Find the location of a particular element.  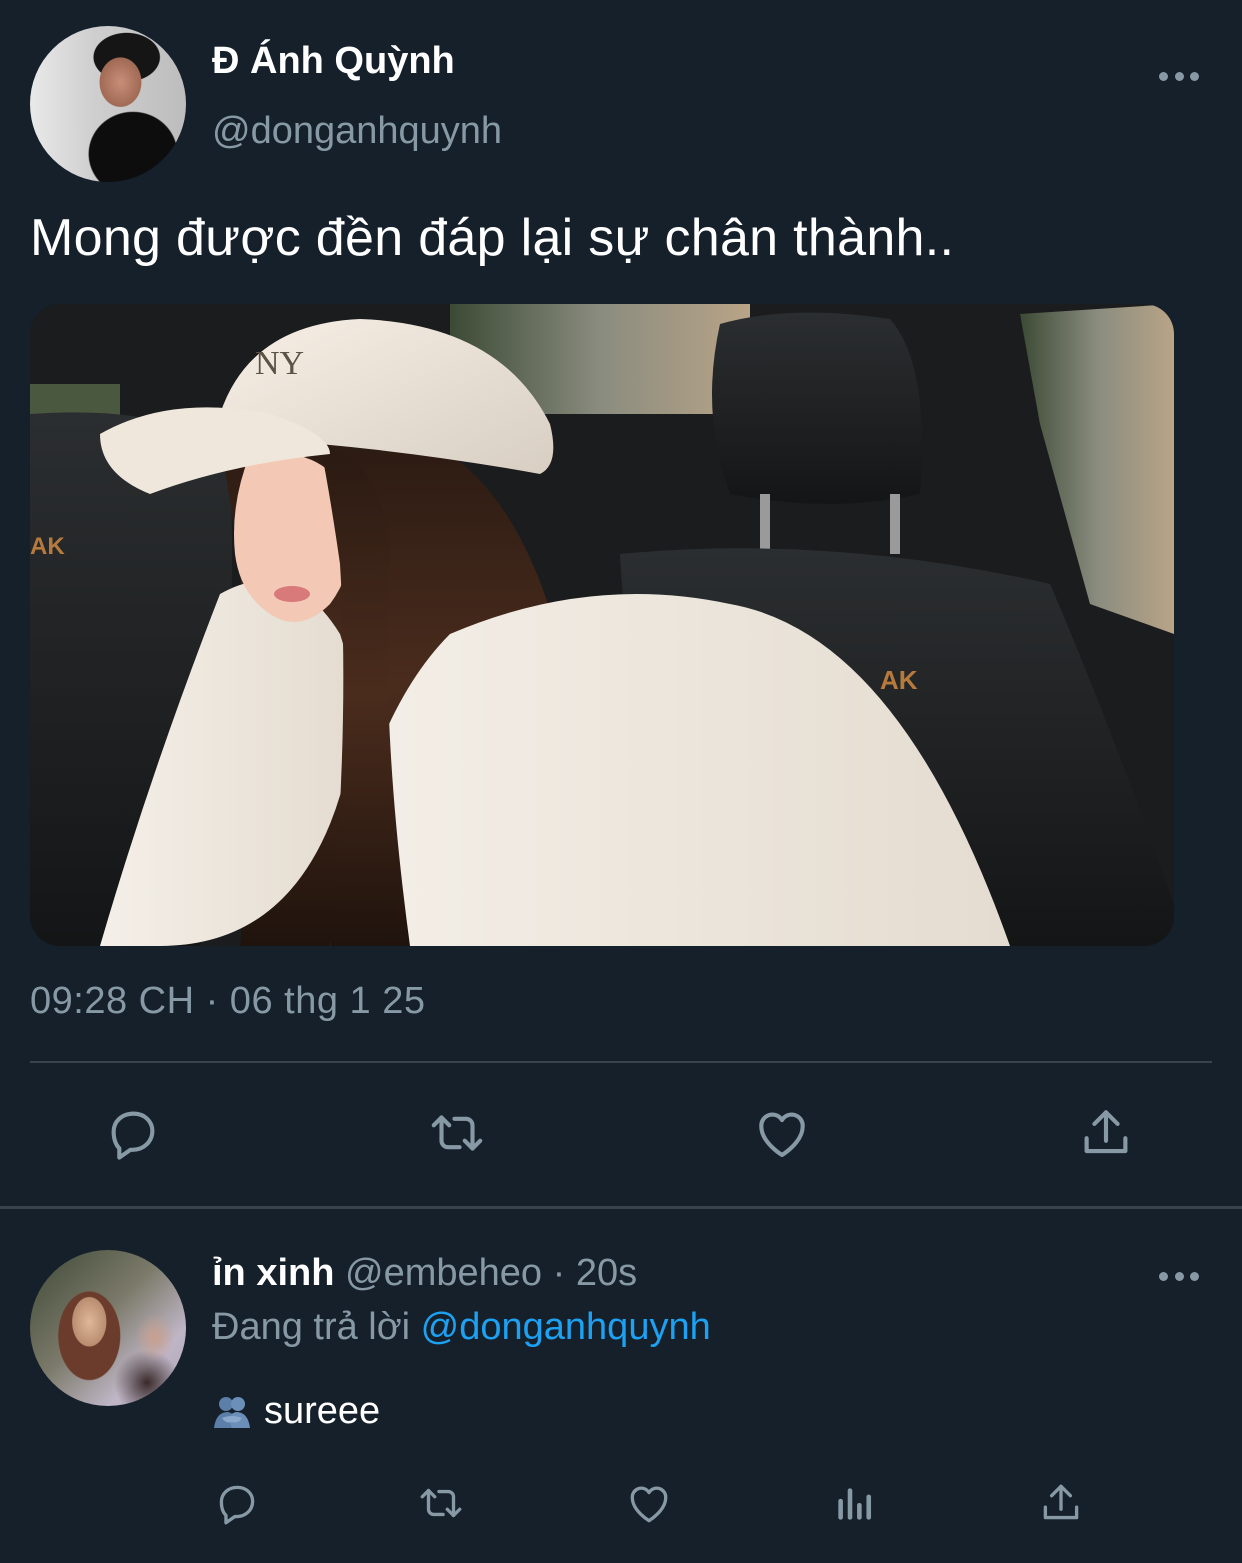

replying-to-label: Đang trả lời is located at coordinates (311, 1327).